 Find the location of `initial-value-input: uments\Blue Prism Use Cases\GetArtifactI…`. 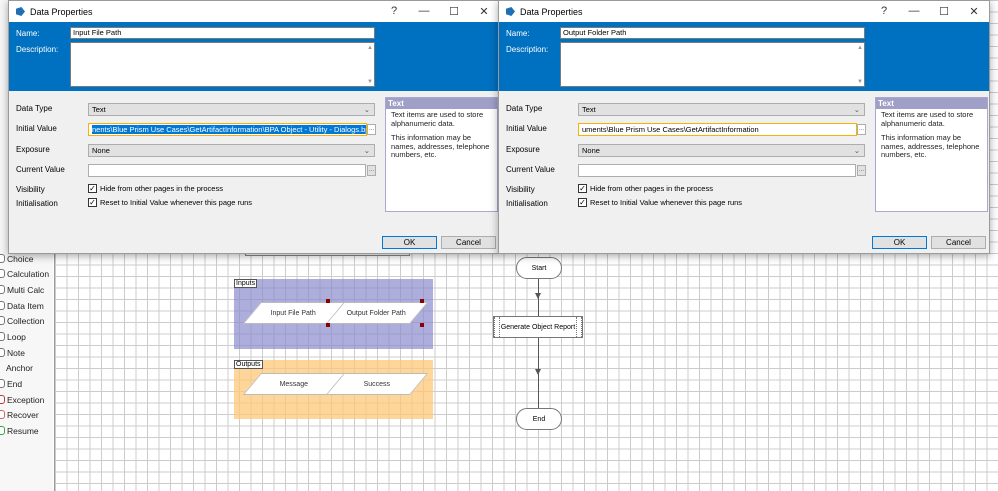

initial-value-input: uments\Blue Prism Use Cases\GetArtifactI… is located at coordinates (717, 129).